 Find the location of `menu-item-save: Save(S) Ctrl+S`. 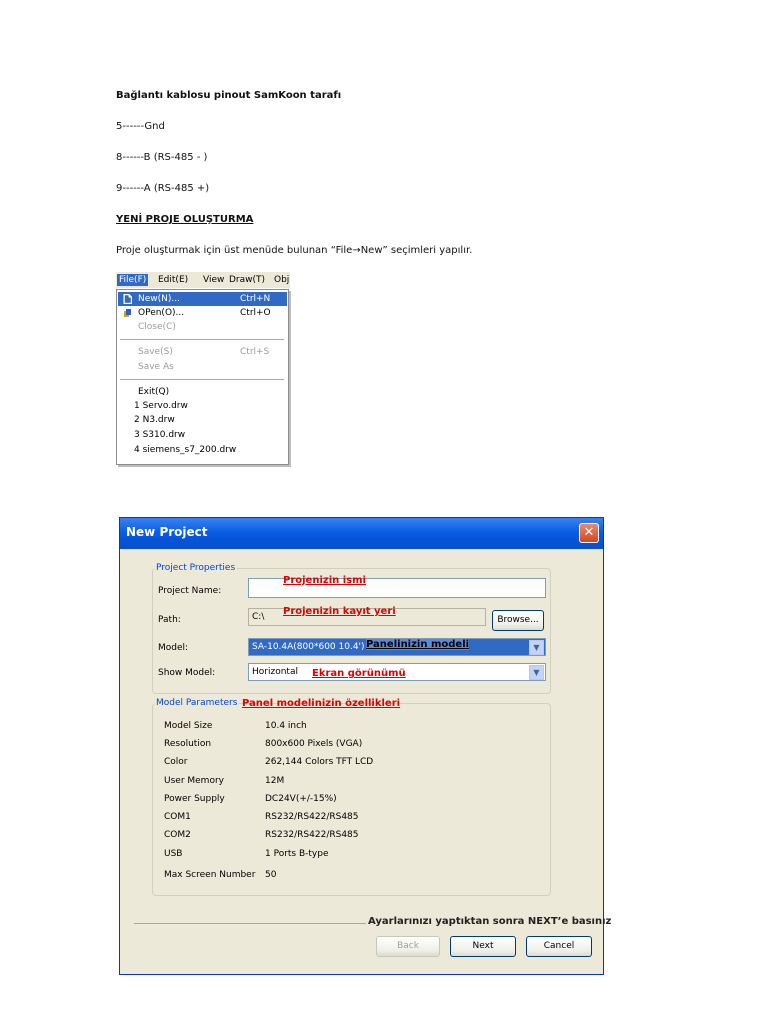

menu-item-save: Save(S) Ctrl+S is located at coordinates (204, 352).